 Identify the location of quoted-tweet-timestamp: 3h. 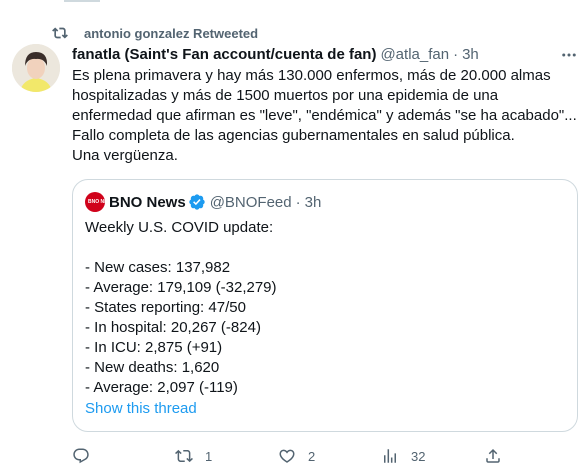
(313, 202).